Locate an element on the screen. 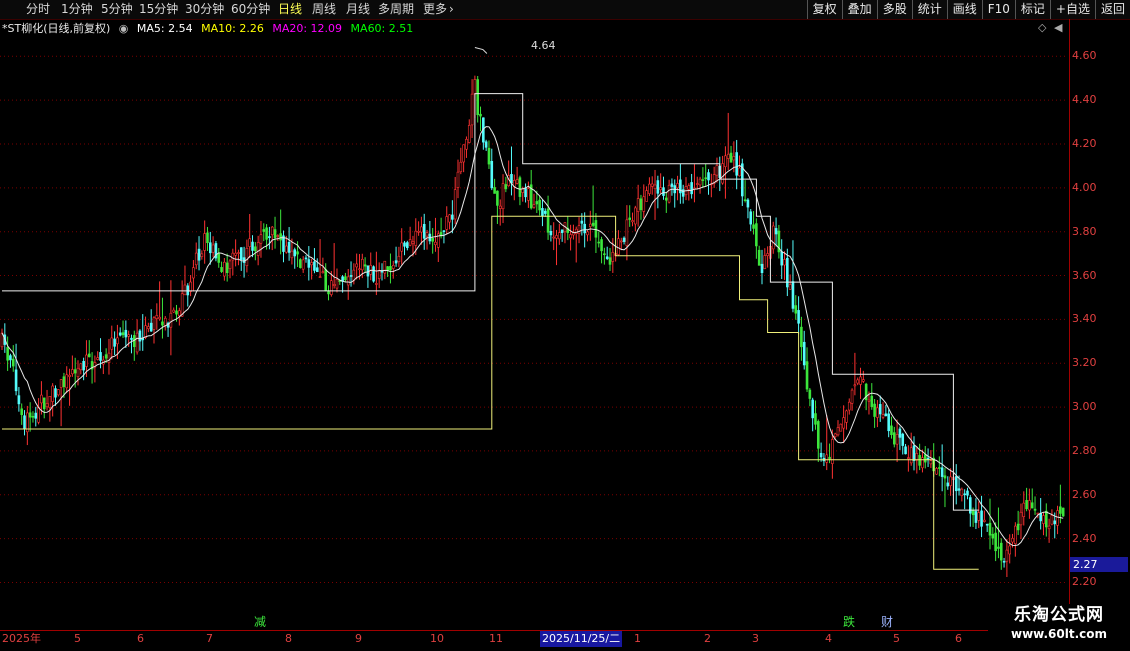 This screenshot has height=651, width=1130. price-tick-label: 3.00 is located at coordinates (1084, 407).